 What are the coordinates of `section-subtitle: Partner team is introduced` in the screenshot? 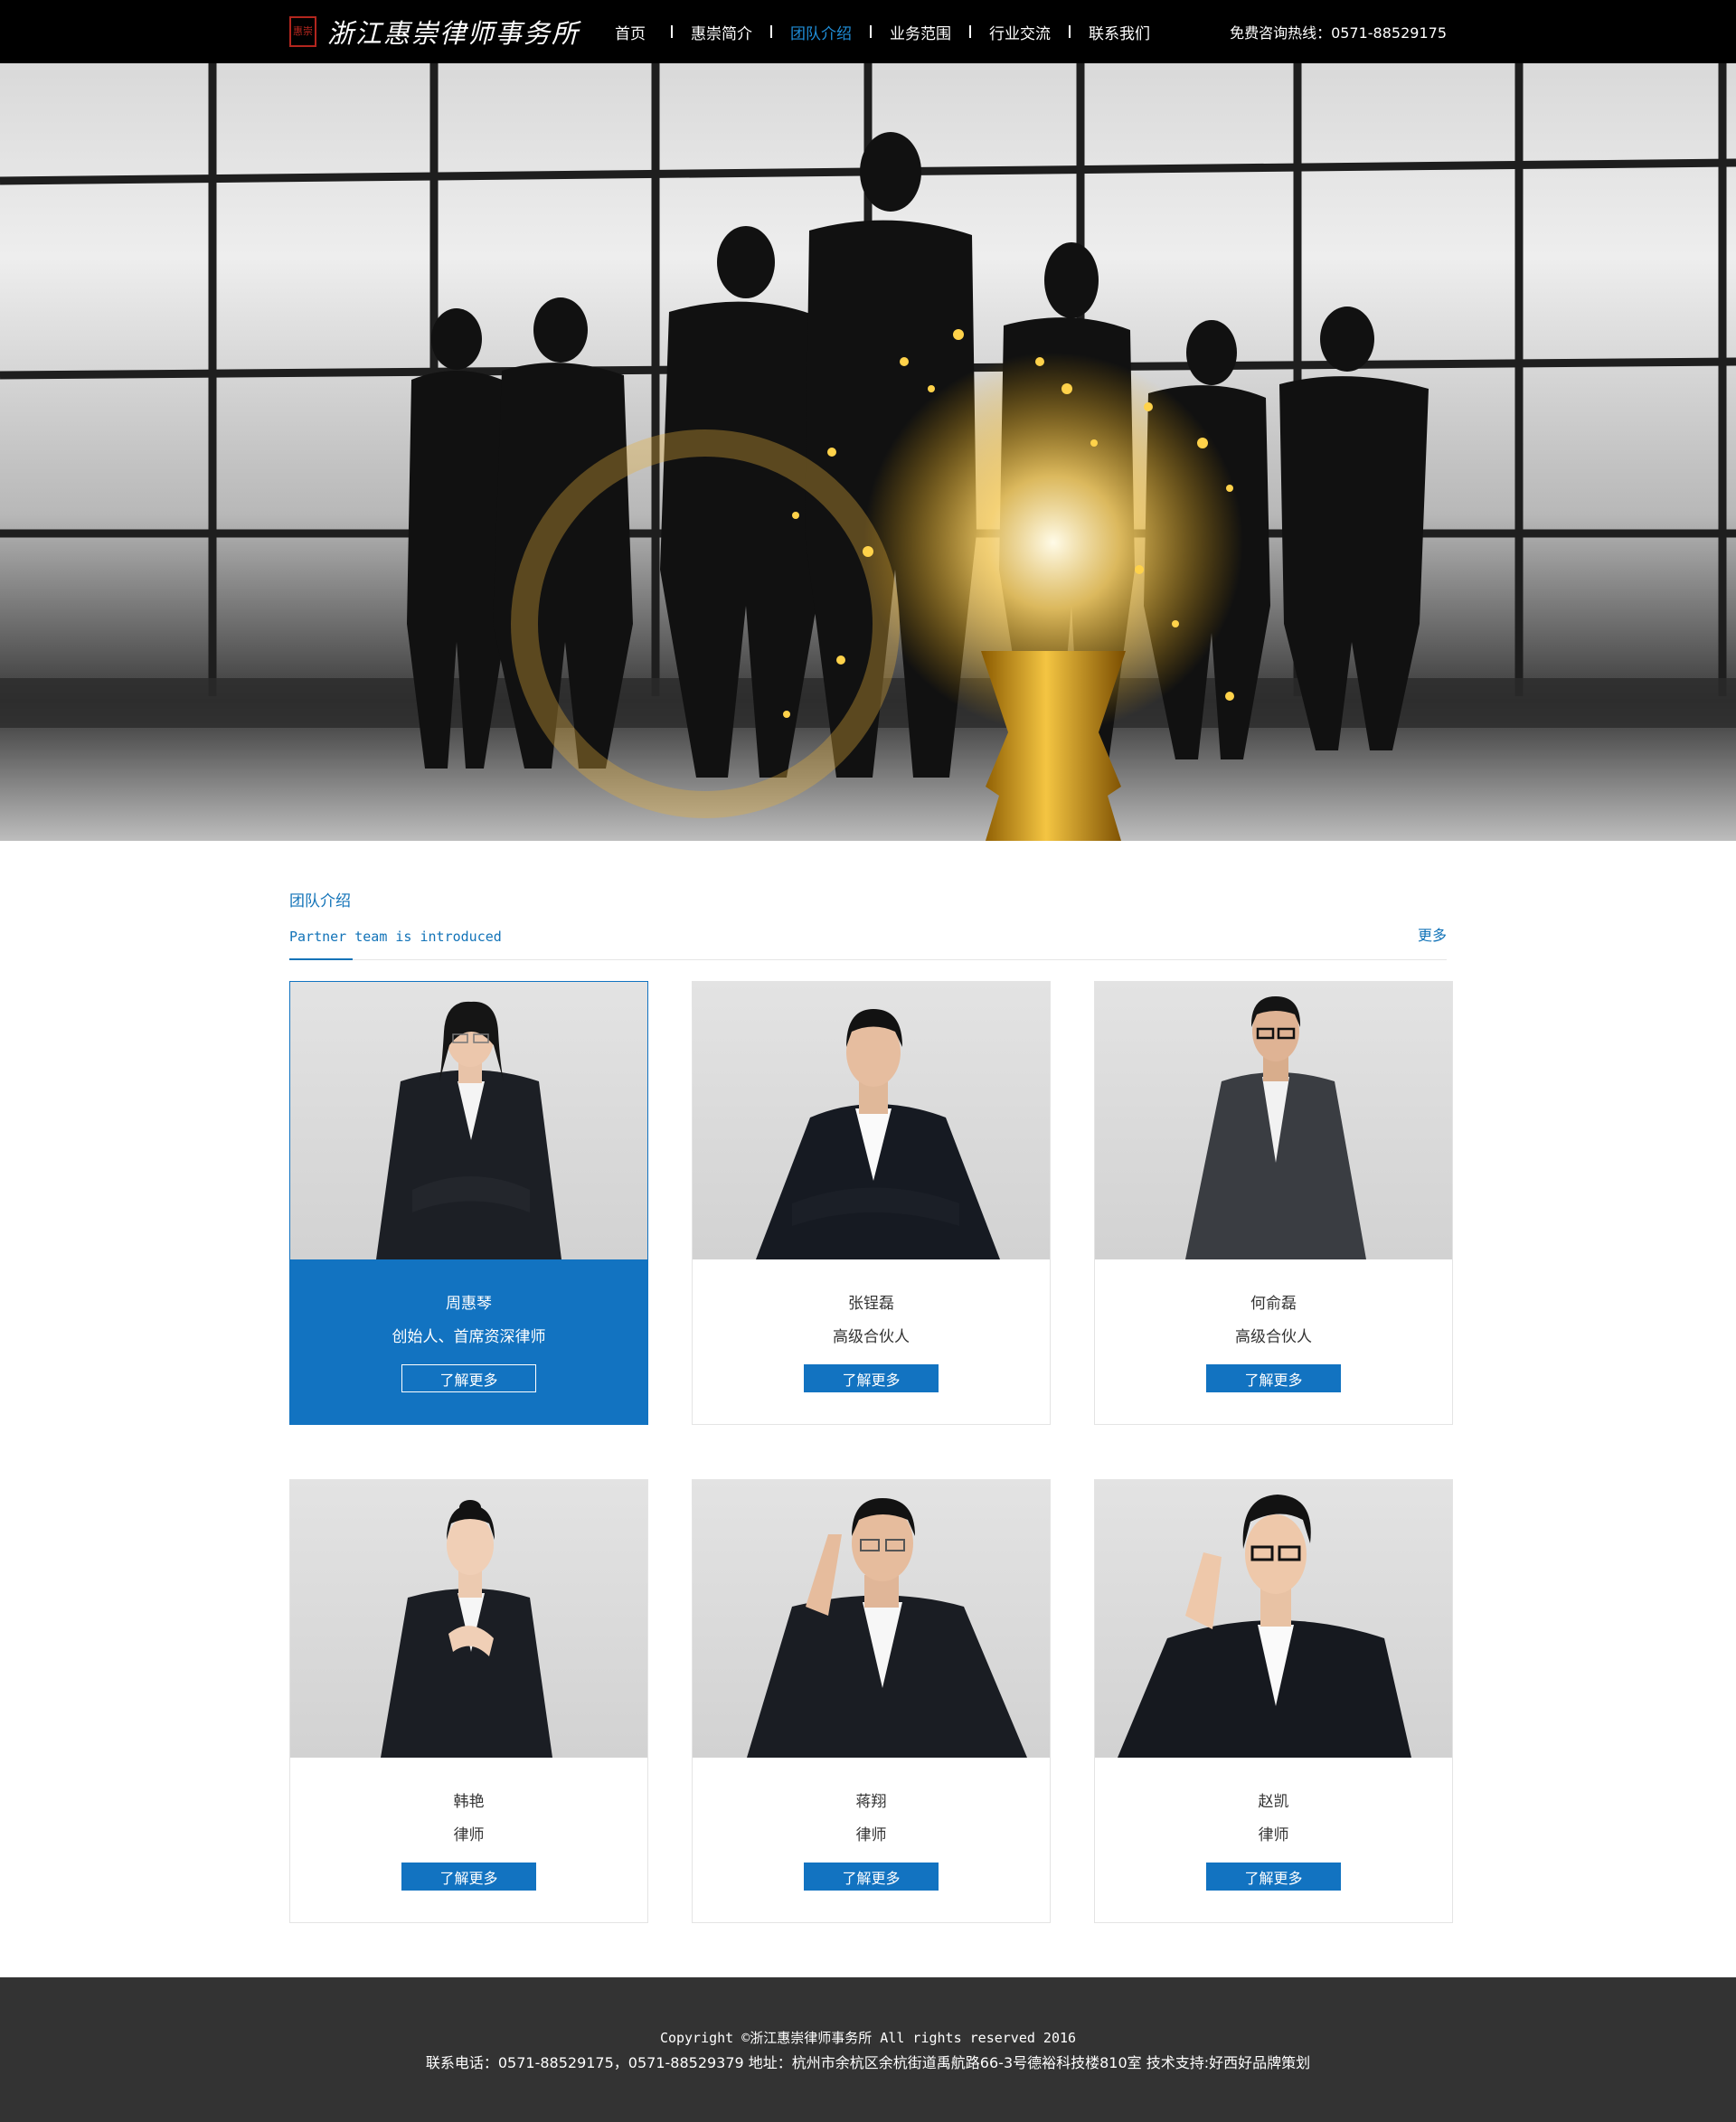 It's located at (395, 937).